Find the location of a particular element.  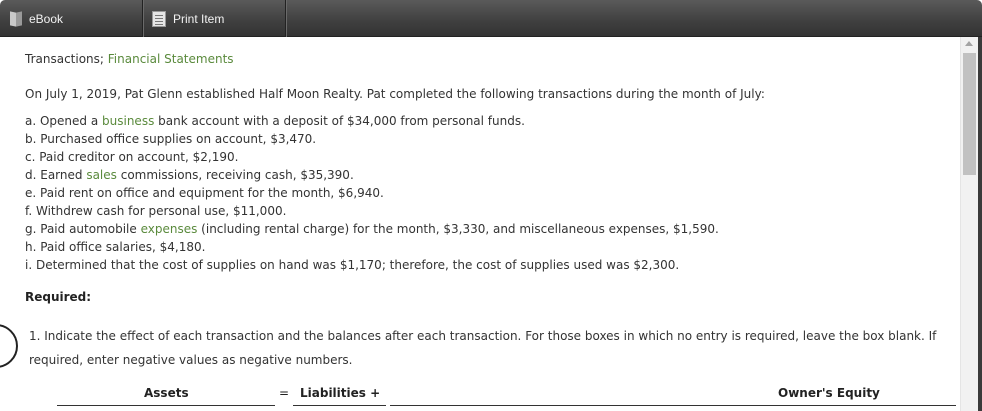

transaction-text: commissions, receiving cash, $35,390. is located at coordinates (235, 175).